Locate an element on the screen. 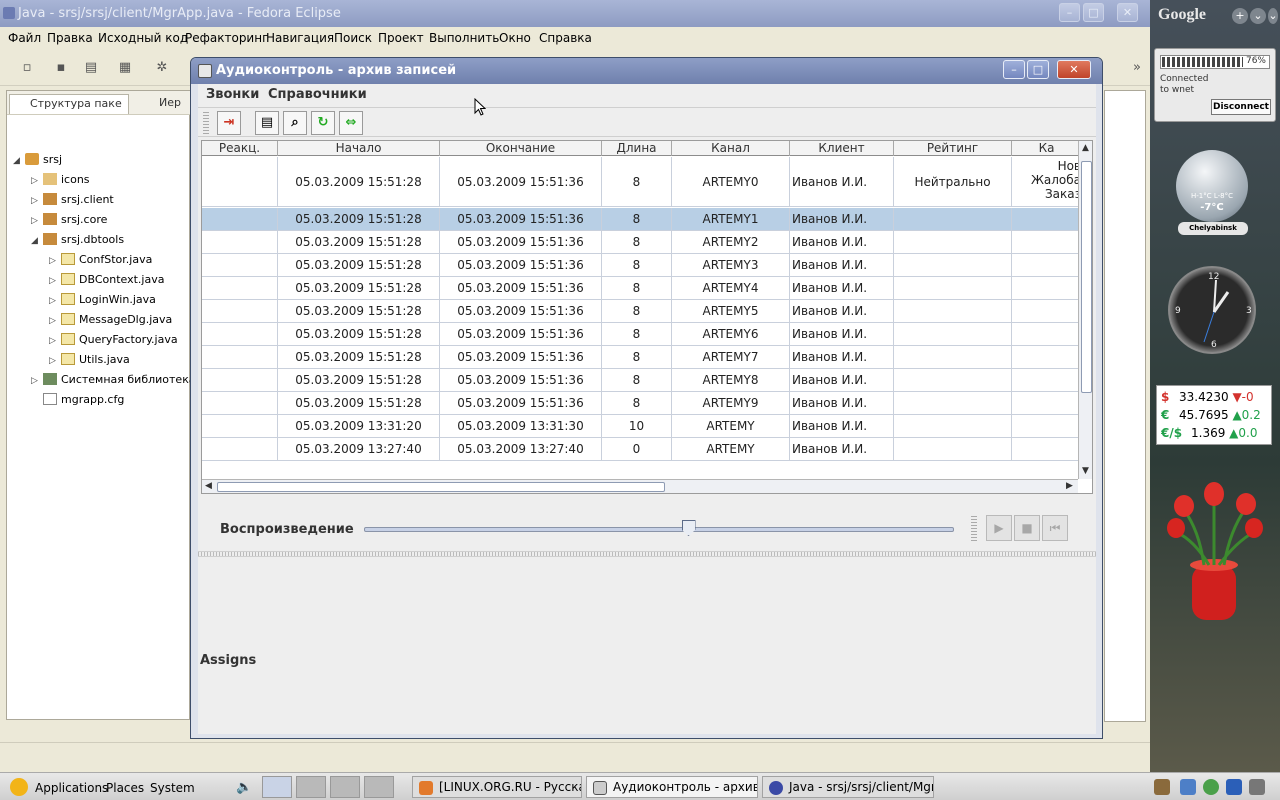  tree-item: ▷ LoginWin.java is located at coordinates (102, 302).